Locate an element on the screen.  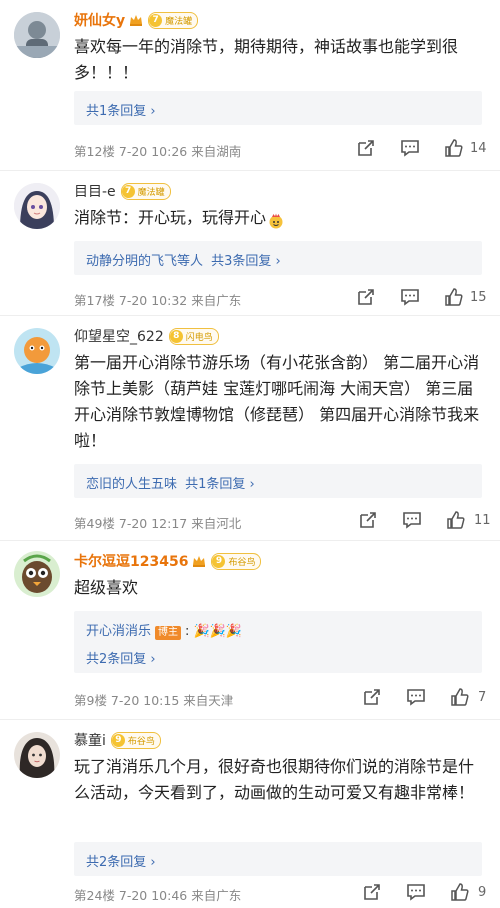
like-count: 7 is located at coordinates (482, 697).